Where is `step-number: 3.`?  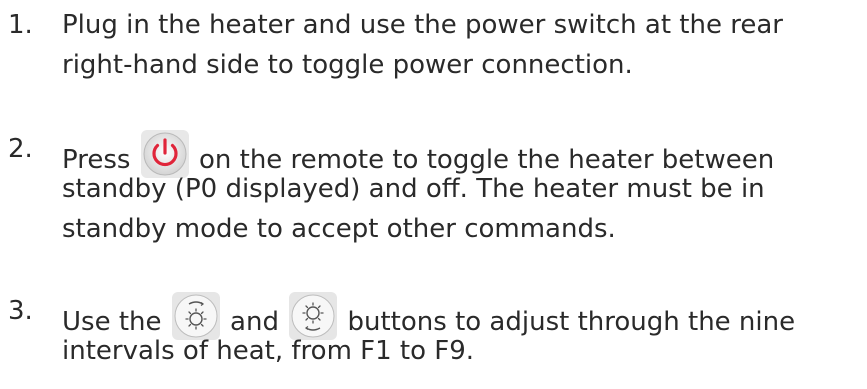 step-number: 3. is located at coordinates (20, 311).